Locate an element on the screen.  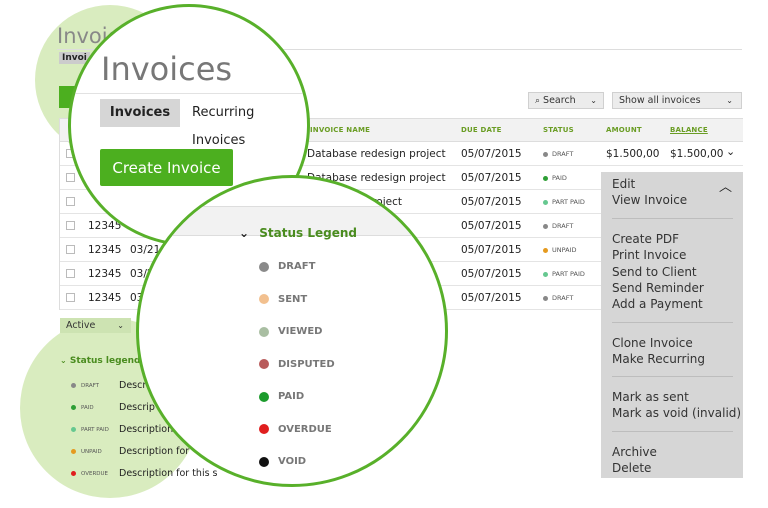
search-label: Search is located at coordinates (559, 100).